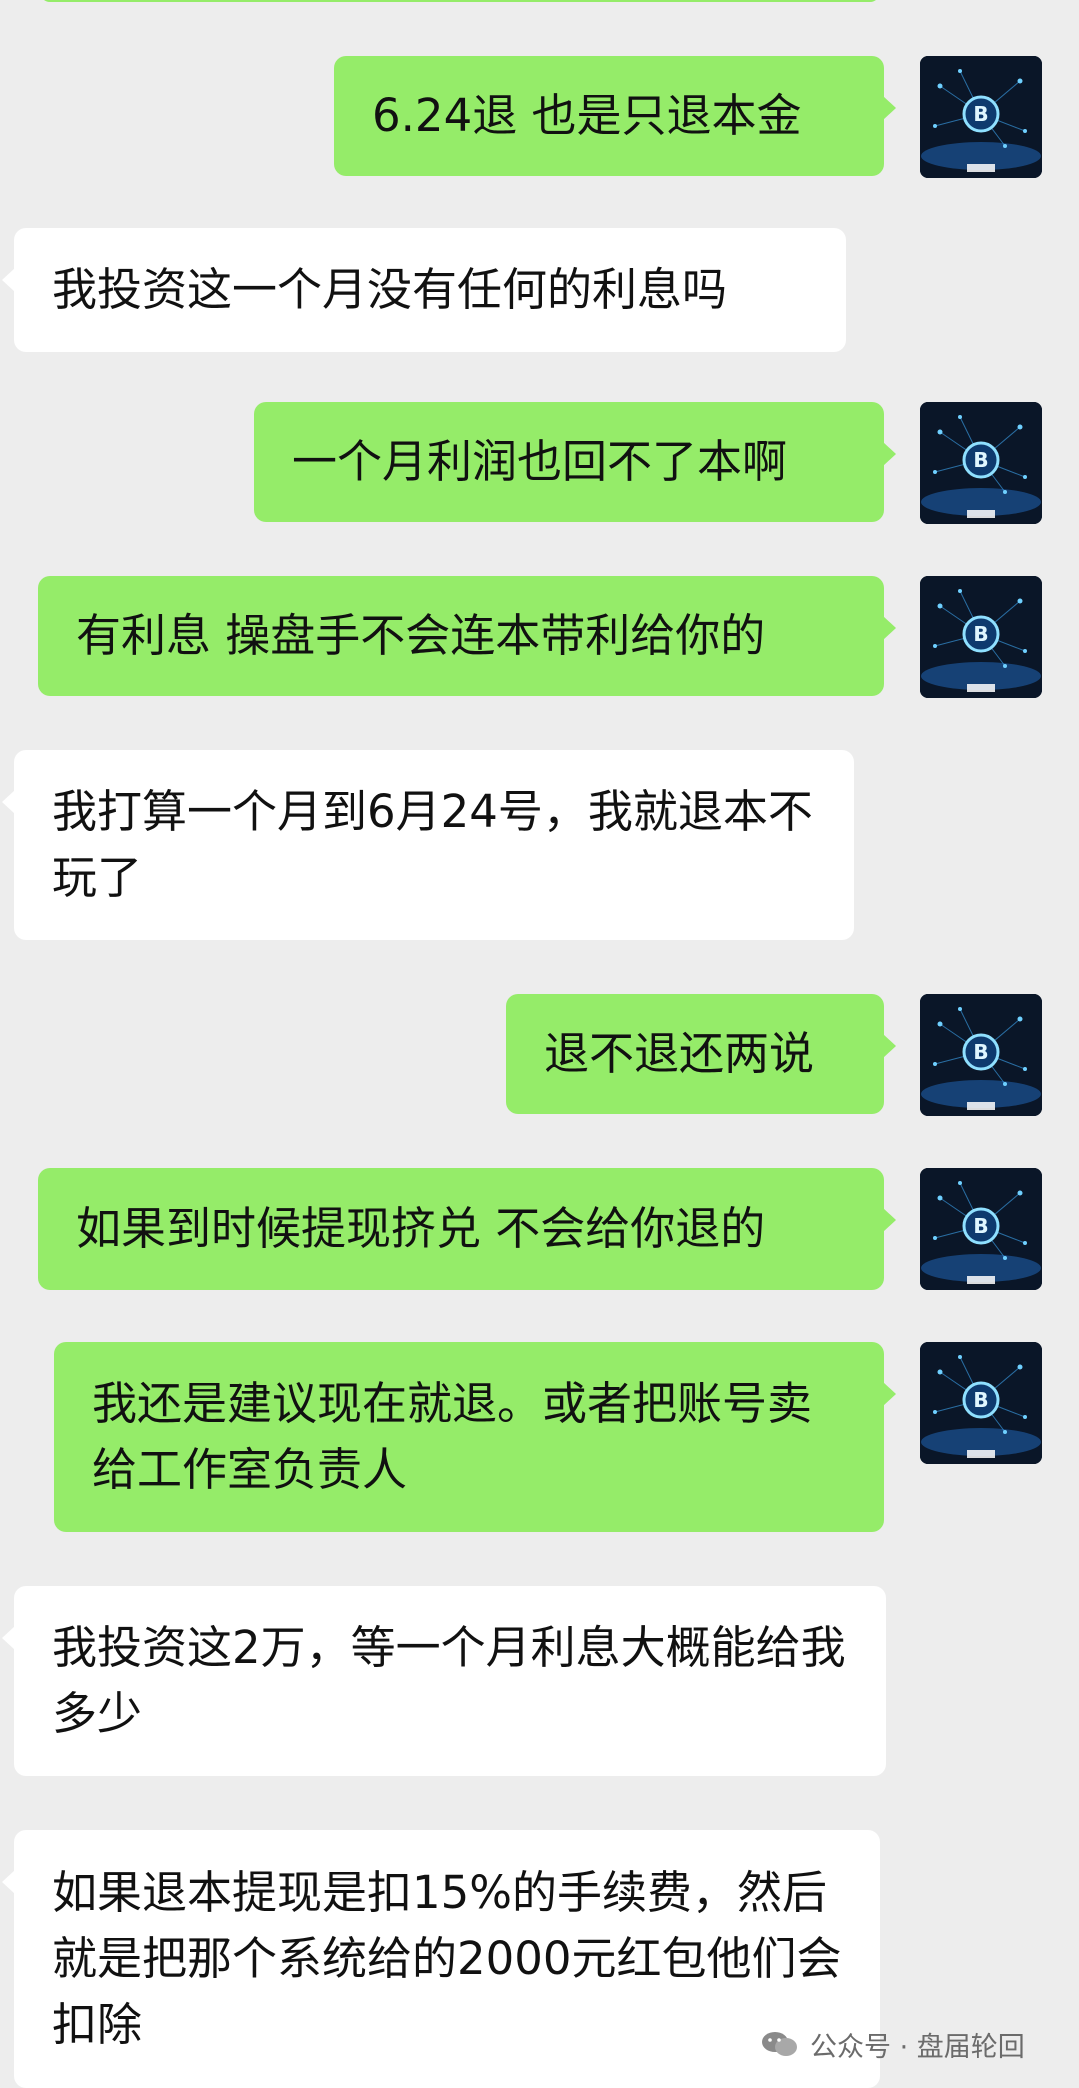  I want to click on message-bubble-sent: 我还是建议现在就退。或者把账号卖给工作室负责人, so click(475, 1437).